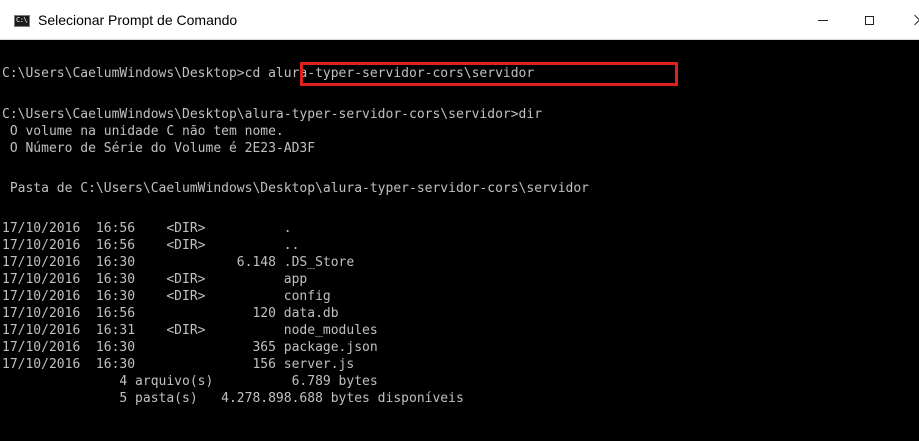 The width and height of the screenshot is (919, 441). I want to click on console-line: 4 arquivo(s) 6.789 bytes, so click(190, 381).